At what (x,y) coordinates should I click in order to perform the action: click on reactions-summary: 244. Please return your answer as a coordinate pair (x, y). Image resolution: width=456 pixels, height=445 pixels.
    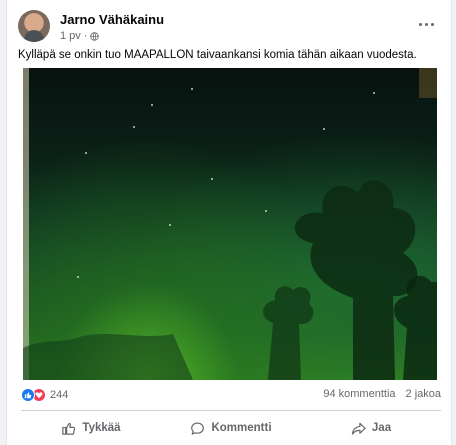
    Looking at the image, I should click on (44, 395).